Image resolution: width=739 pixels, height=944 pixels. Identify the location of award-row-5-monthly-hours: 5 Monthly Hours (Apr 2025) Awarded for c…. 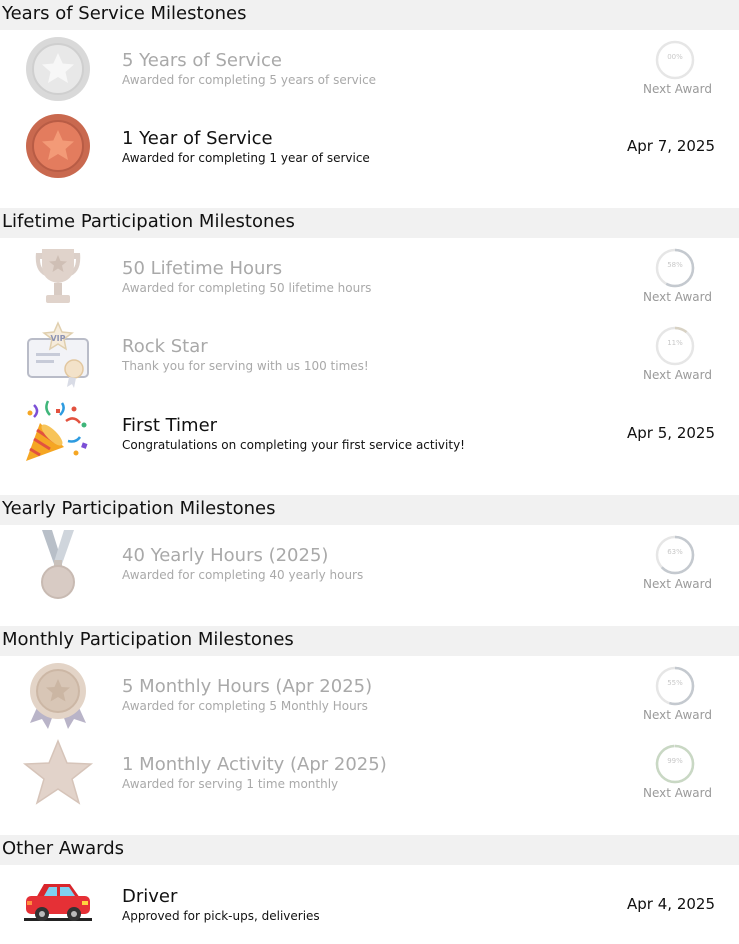
(369, 695).